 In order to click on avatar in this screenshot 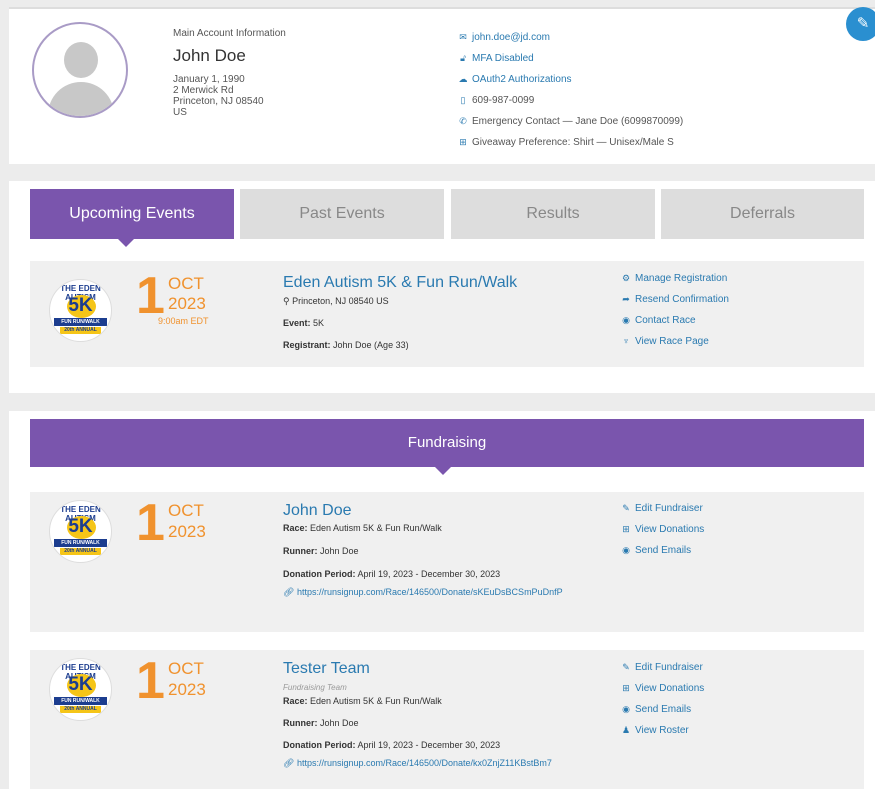, I will do `click(80, 70)`.